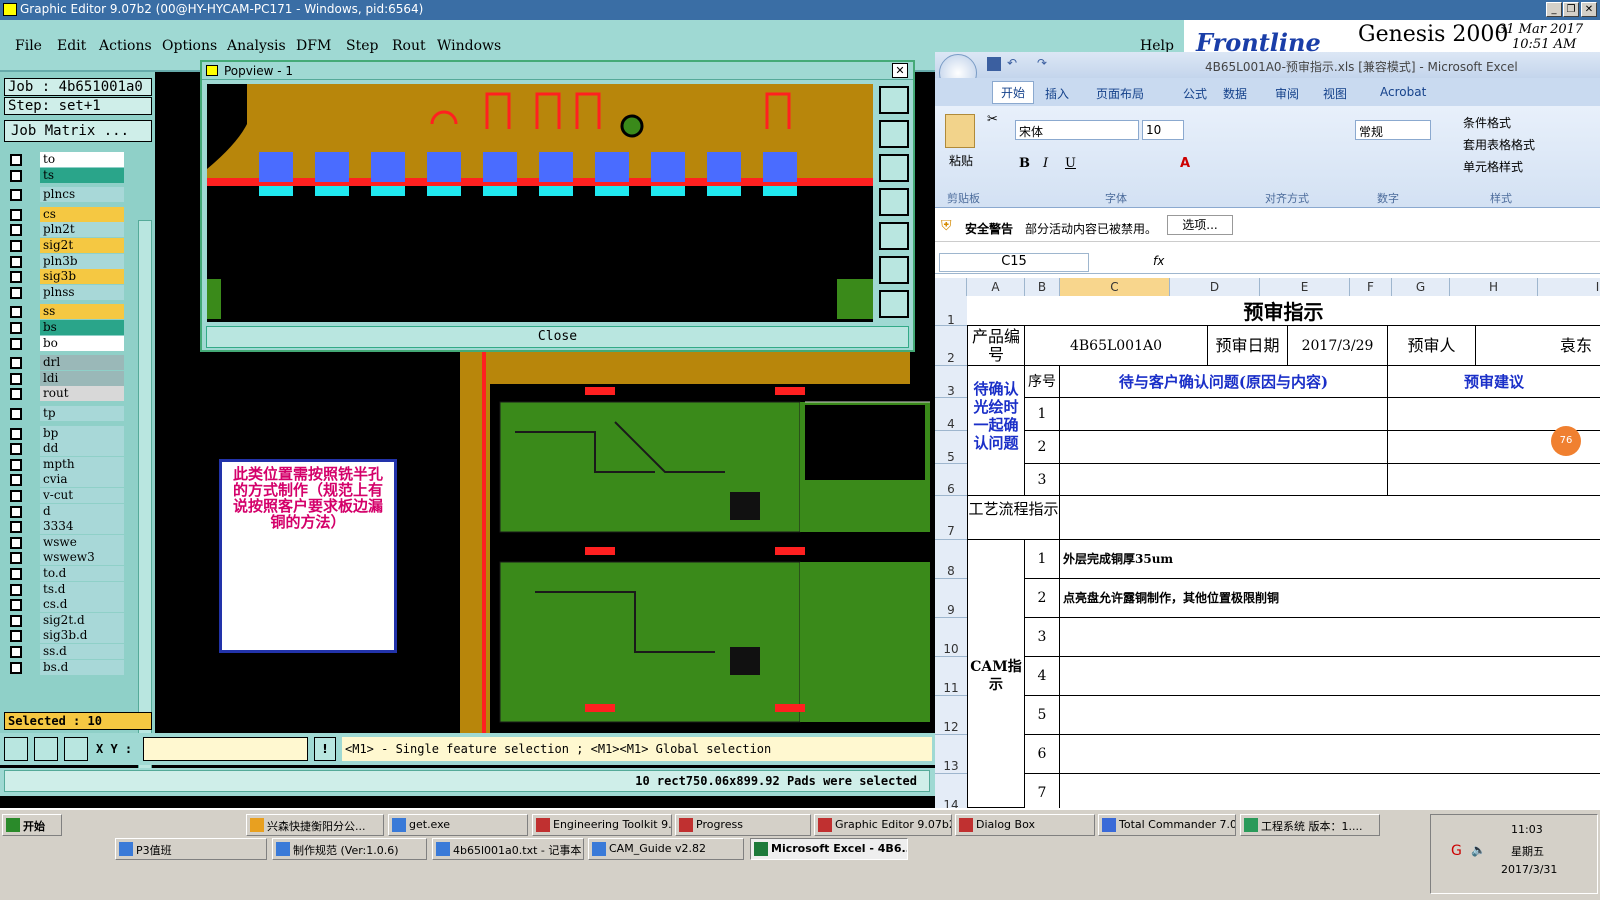 The height and width of the screenshot is (900, 1600). Describe the element at coordinates (951, 414) in the screenshot. I see `row-header-4: 4` at that location.